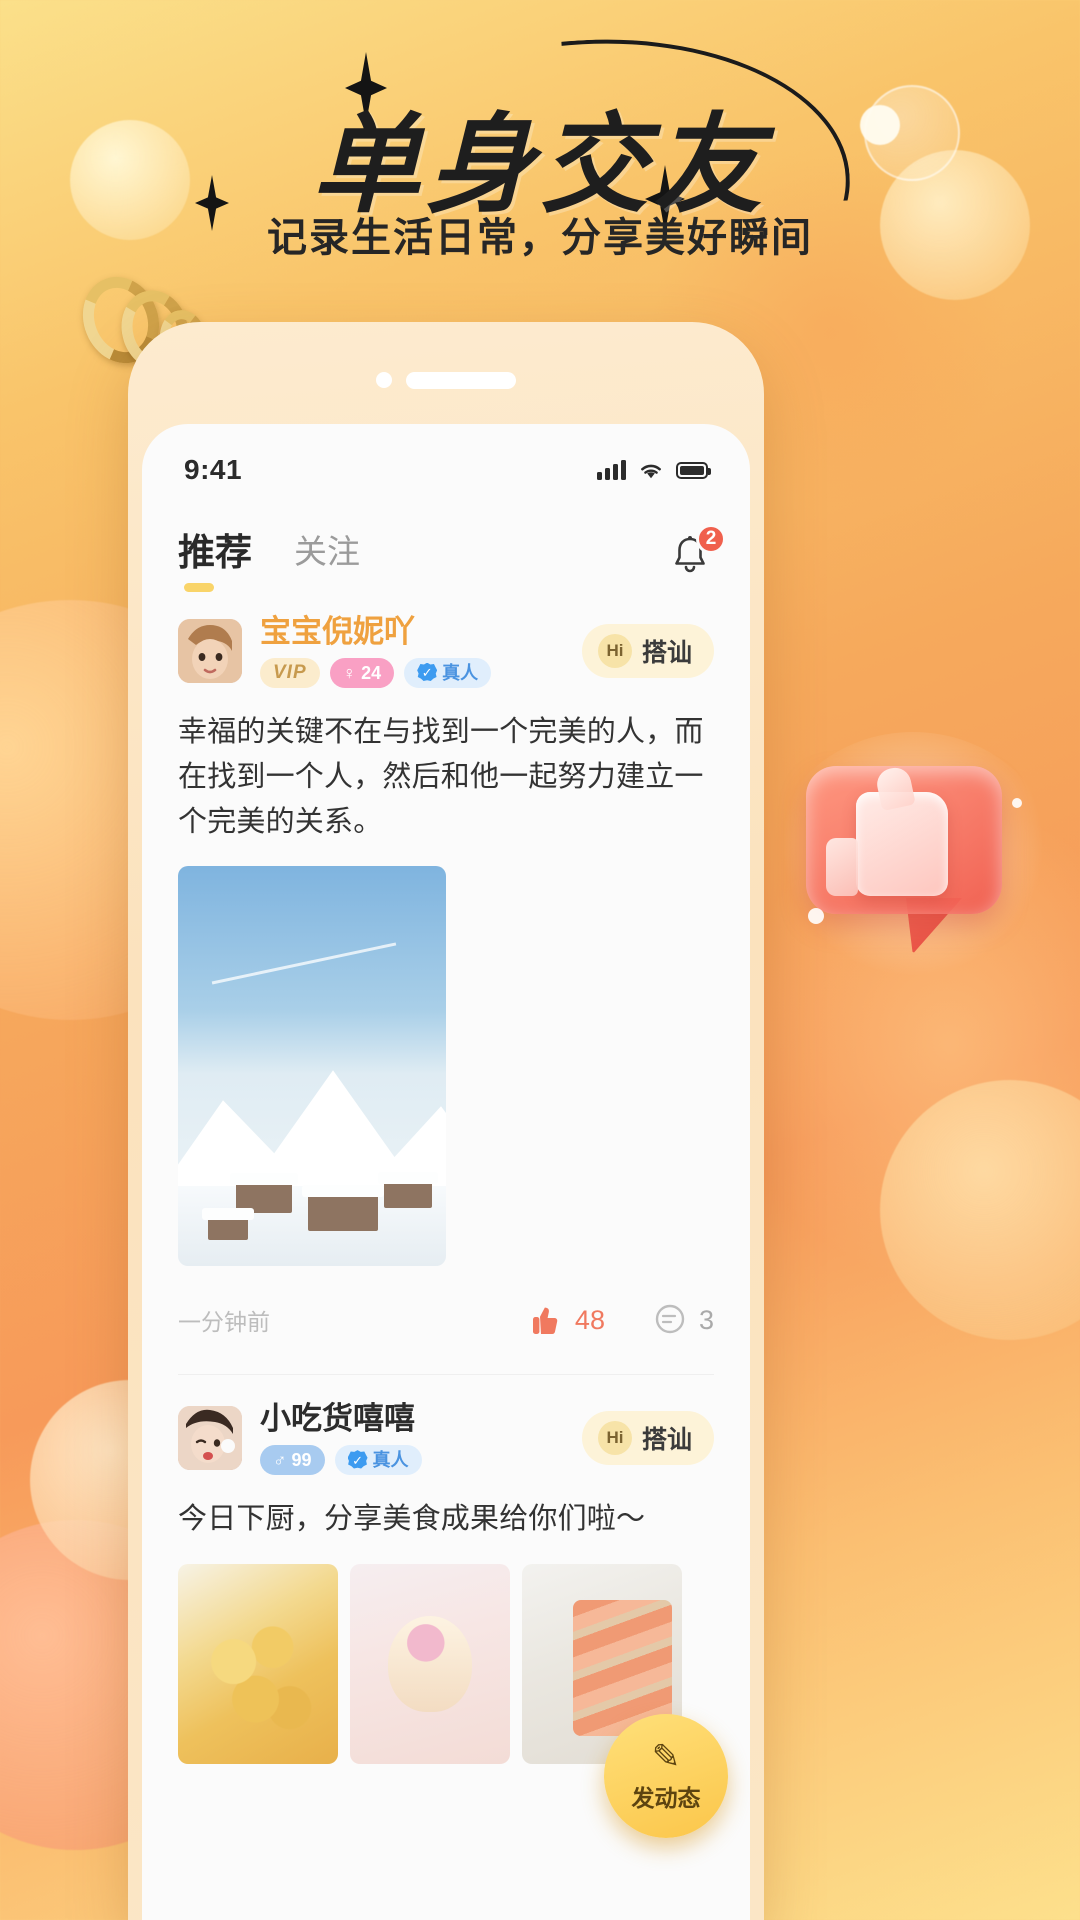 This screenshot has width=1080, height=1920. Describe the element at coordinates (567, 1320) in the screenshot. I see `like-button: 48` at that location.